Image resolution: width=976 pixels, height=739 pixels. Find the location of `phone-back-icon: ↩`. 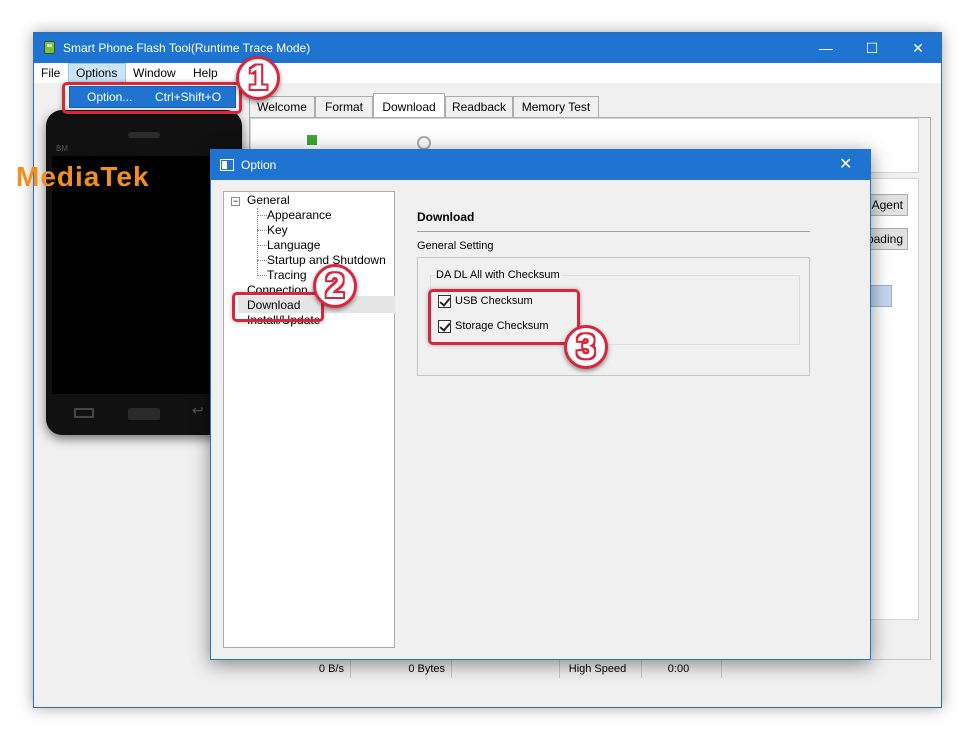

phone-back-icon: ↩ is located at coordinates (198, 410).